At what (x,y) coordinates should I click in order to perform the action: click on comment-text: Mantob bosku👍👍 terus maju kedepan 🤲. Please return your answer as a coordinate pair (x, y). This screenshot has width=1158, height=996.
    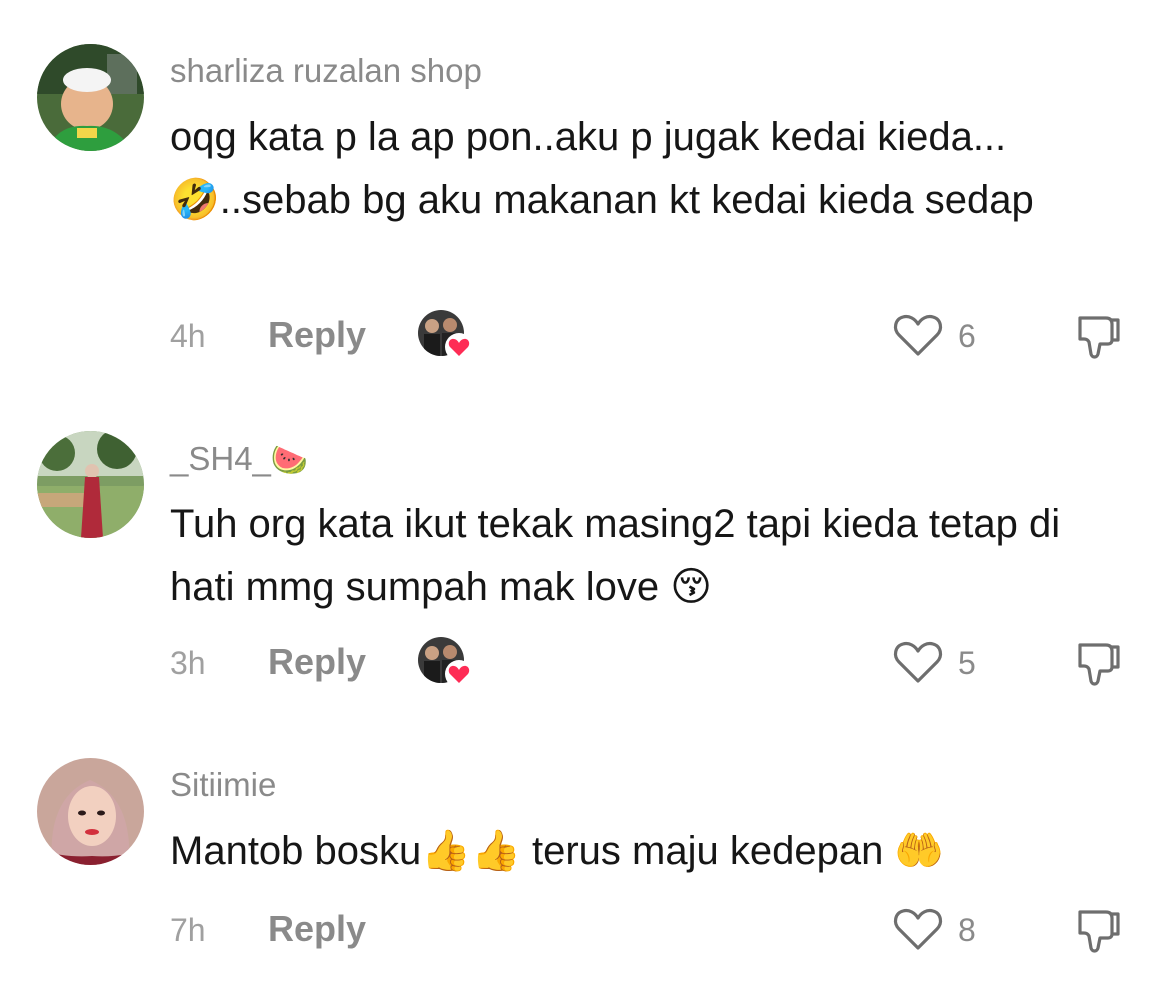
    Looking at the image, I should click on (557, 851).